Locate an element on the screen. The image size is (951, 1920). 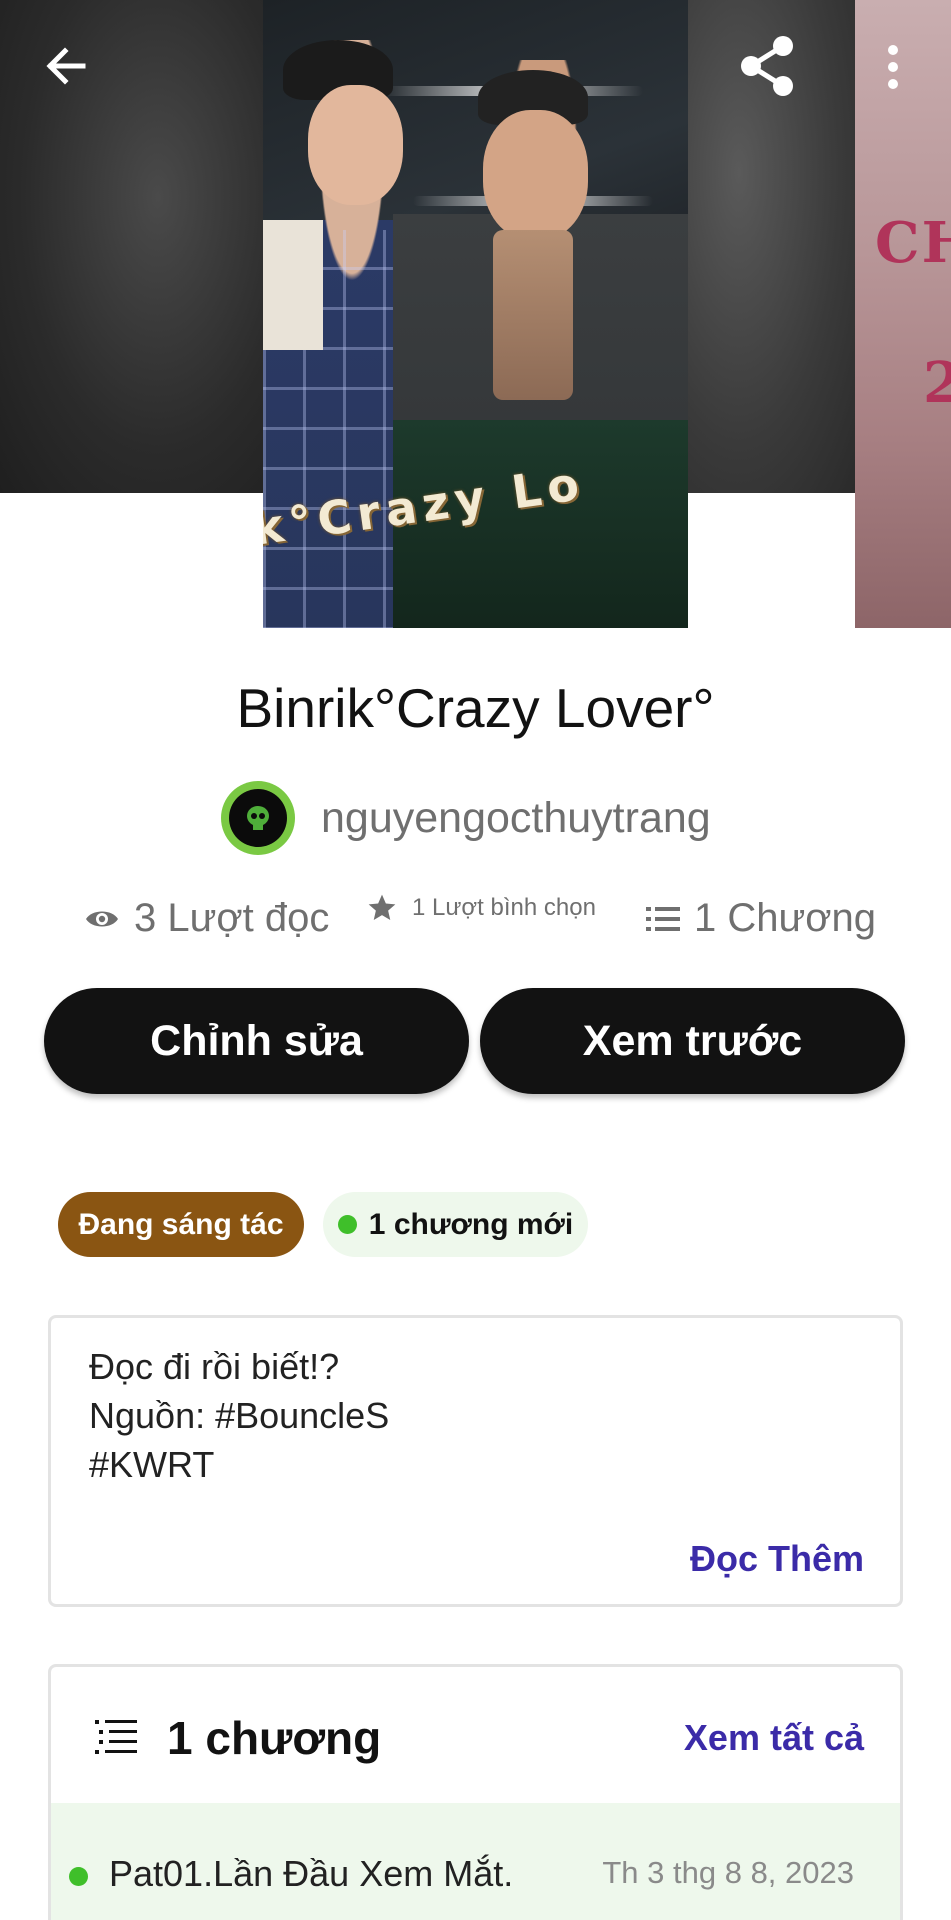
chapter-date: Th 3 thg 8 8, 2023 is located at coordinates (728, 1872).